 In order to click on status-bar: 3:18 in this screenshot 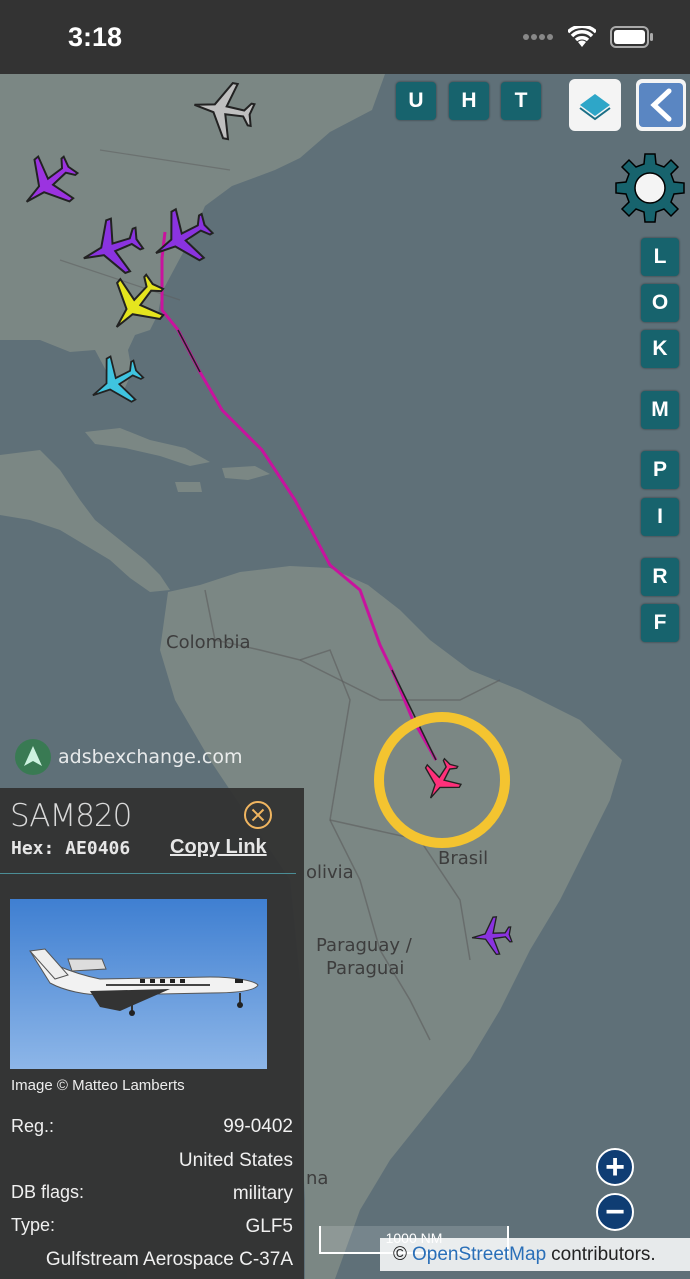, I will do `click(345, 37)`.